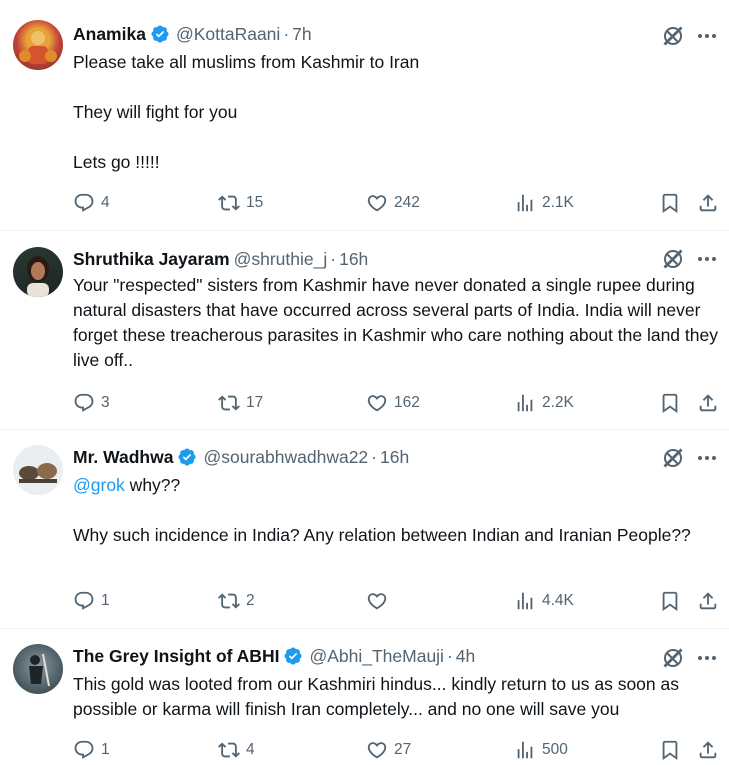 The image size is (729, 765). Describe the element at coordinates (116, 162) in the screenshot. I see `tweet-line: Lets go !!!!!` at that location.